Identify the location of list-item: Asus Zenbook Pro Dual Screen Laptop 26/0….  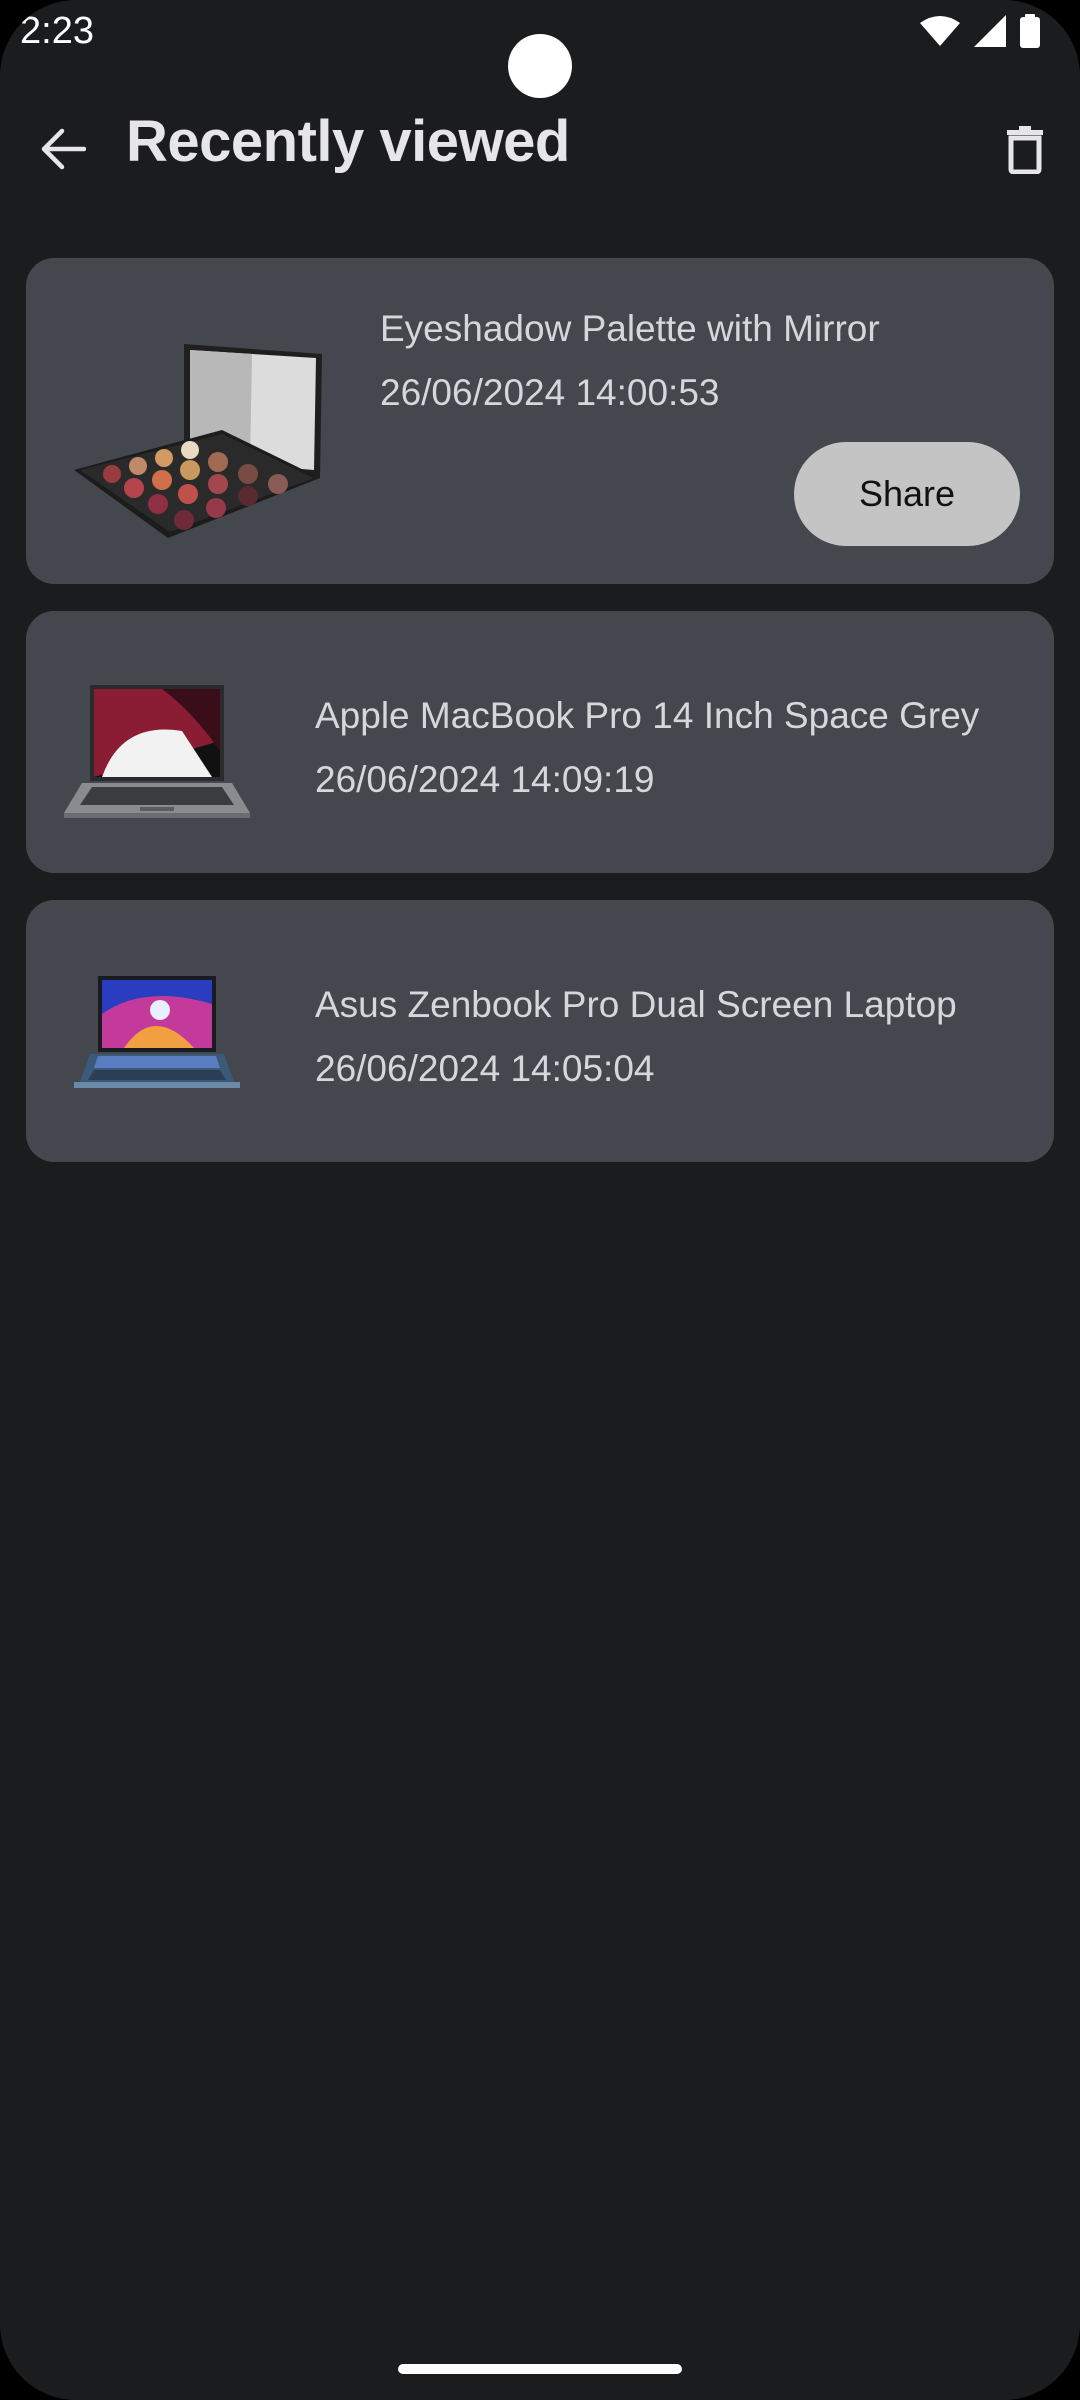
(540, 1031).